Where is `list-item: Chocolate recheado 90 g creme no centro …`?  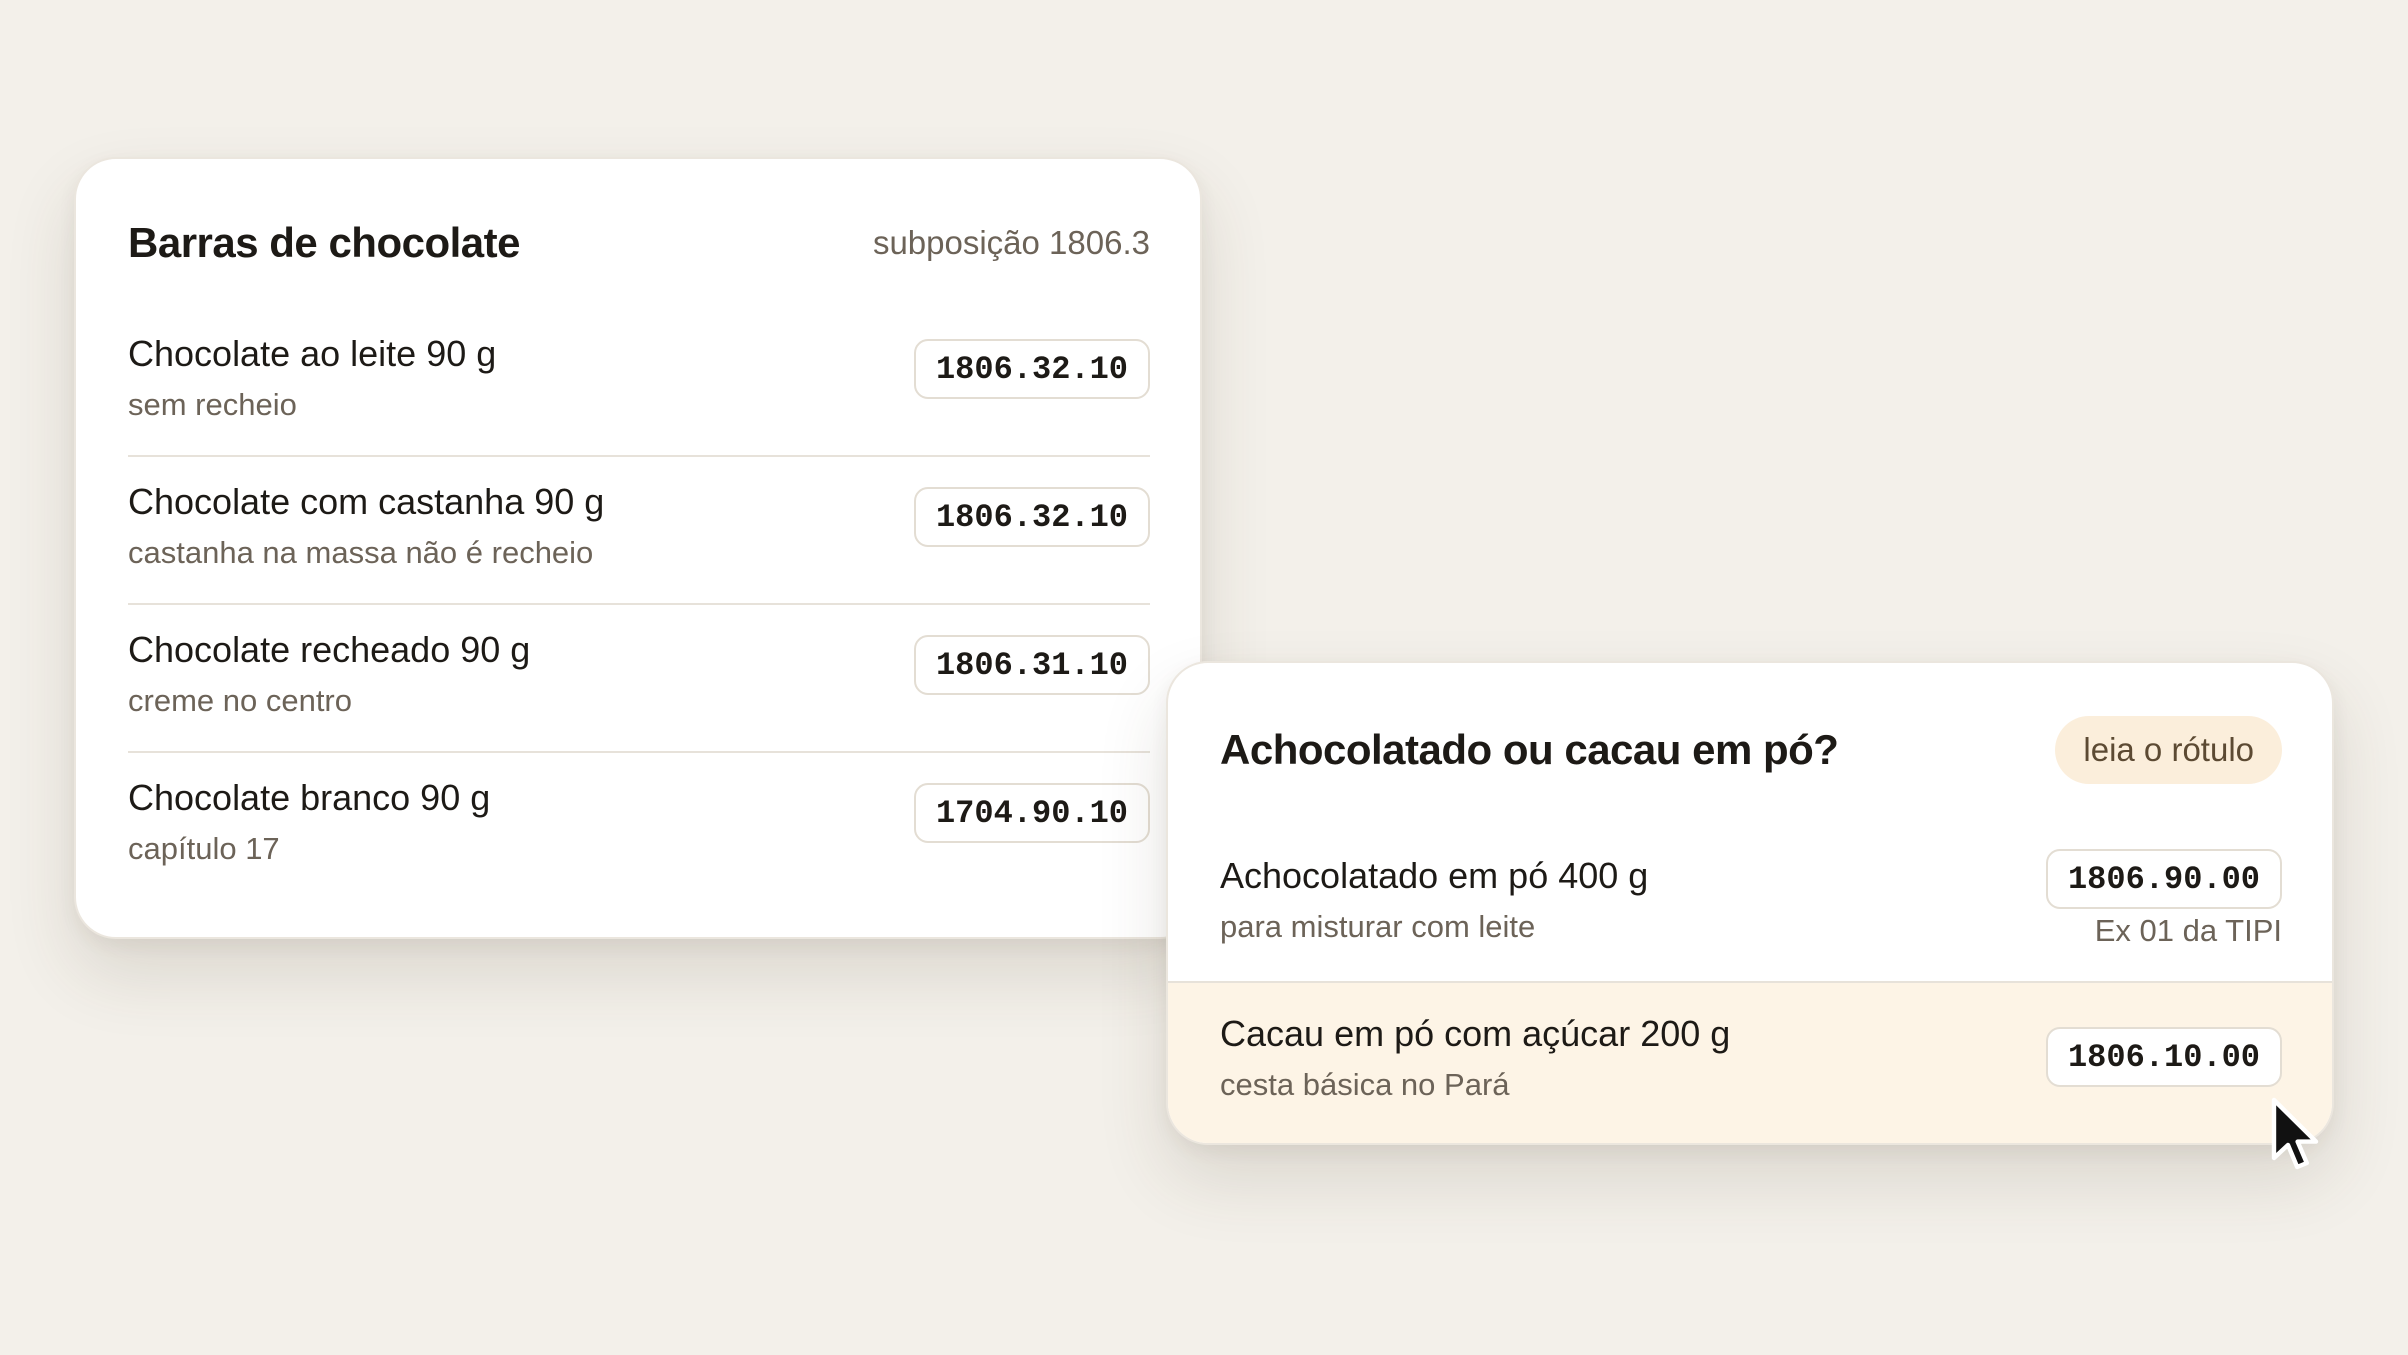
list-item: Chocolate recheado 90 g creme no centro … is located at coordinates (639, 679).